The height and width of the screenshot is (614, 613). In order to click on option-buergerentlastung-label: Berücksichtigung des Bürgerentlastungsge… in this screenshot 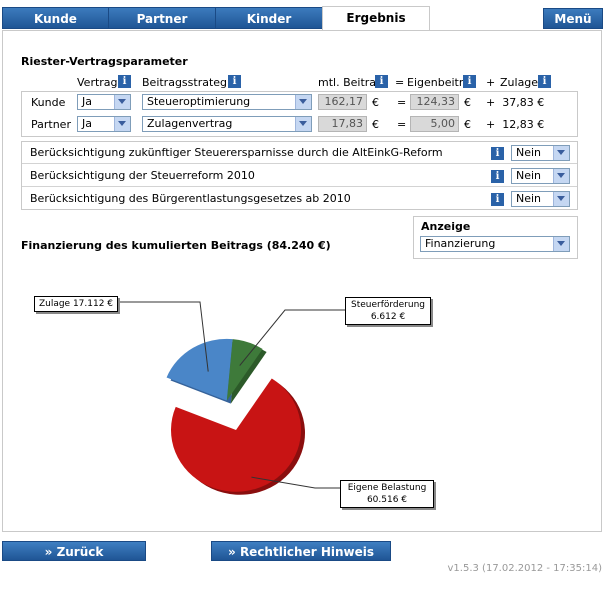, I will do `click(190, 198)`.